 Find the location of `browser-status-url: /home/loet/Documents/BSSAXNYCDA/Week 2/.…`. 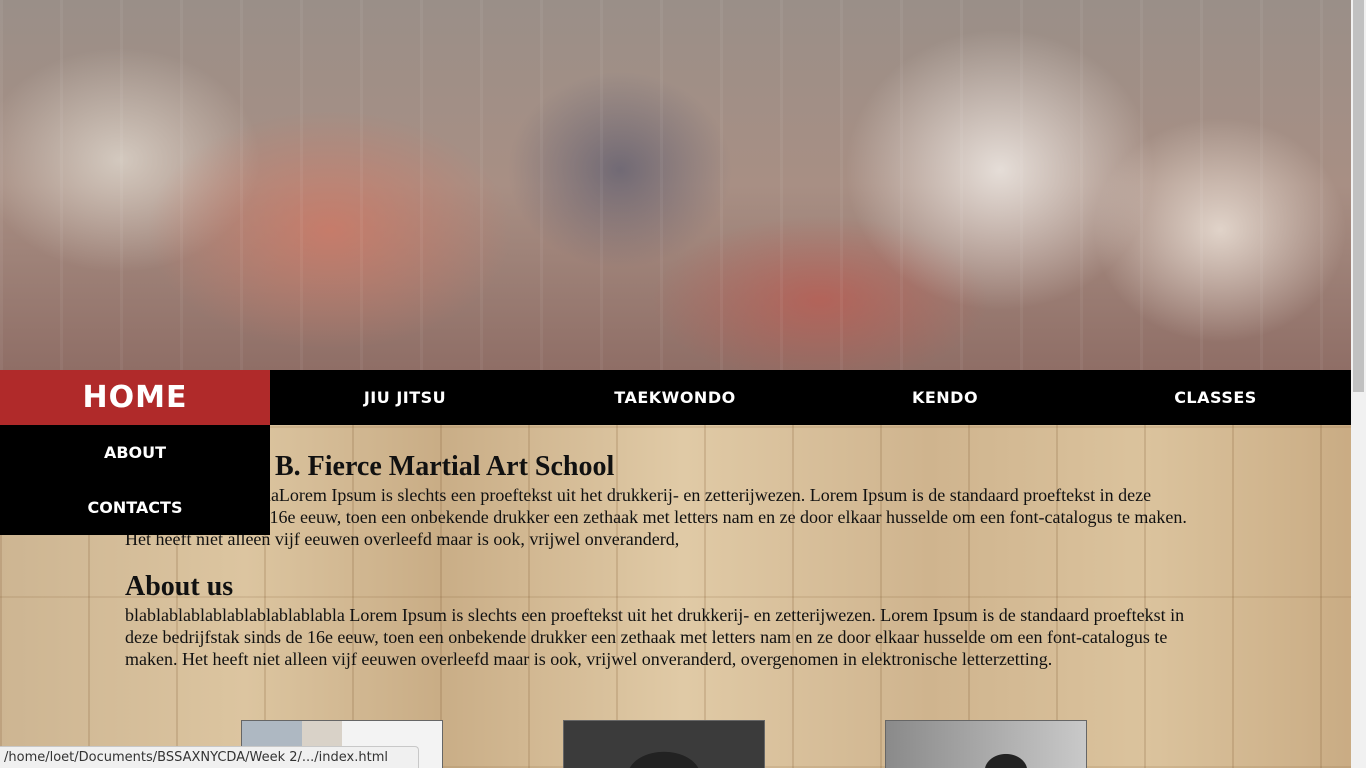

browser-status-url: /home/loet/Documents/BSSAXNYCDA/Week 2/.… is located at coordinates (209, 757).